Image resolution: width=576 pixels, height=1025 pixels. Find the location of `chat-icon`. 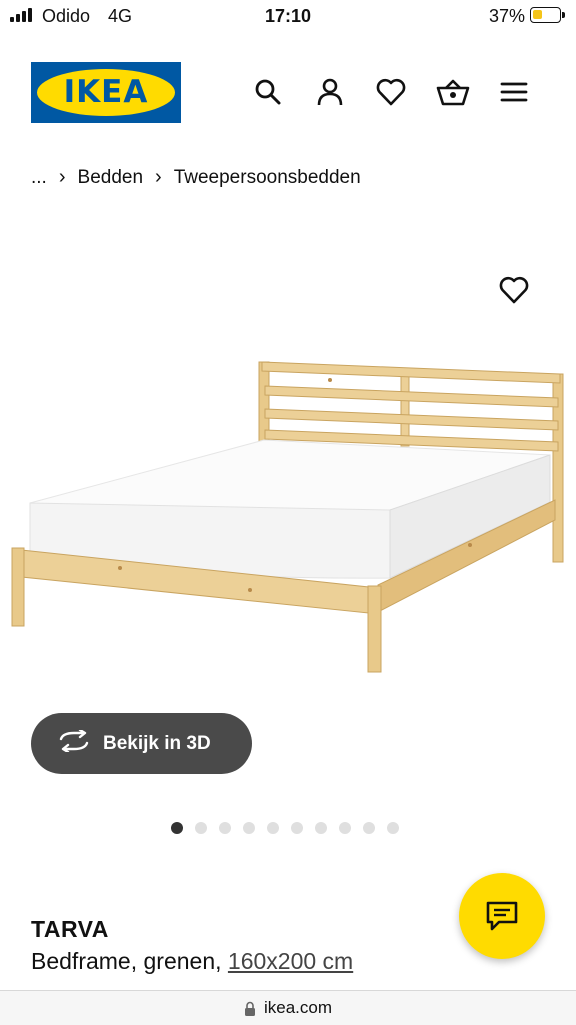

chat-icon is located at coordinates (502, 916).